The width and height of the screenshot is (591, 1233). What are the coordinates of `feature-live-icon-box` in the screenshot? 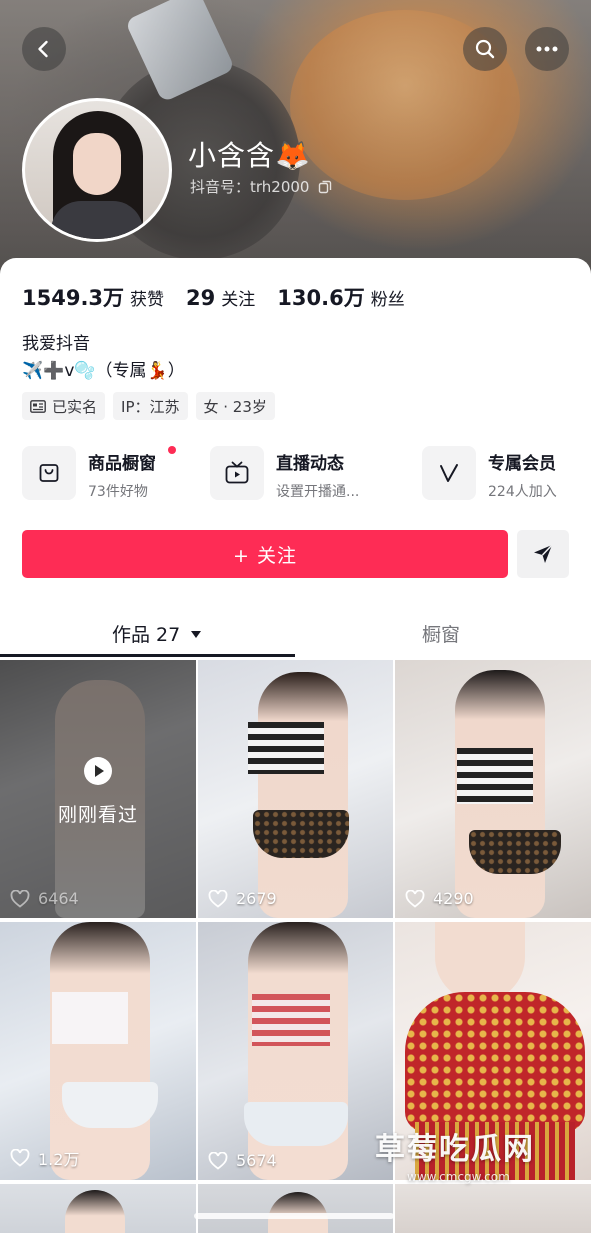 It's located at (237, 473).